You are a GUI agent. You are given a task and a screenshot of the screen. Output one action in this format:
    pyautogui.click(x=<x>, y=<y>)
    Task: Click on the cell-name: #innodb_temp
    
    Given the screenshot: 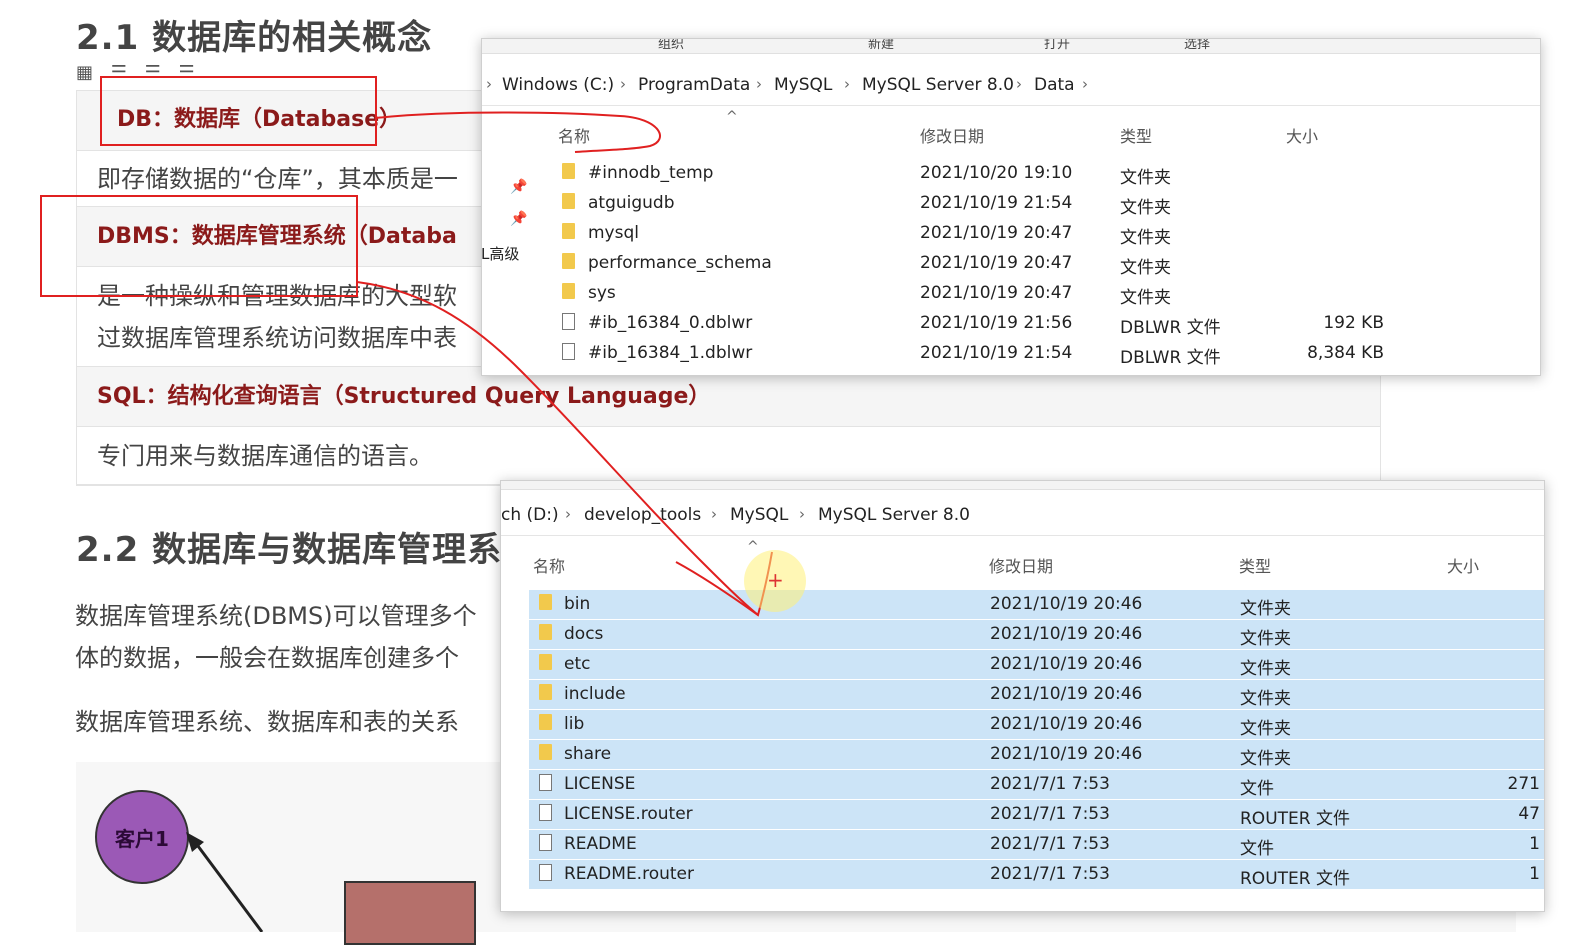 What is the action you would take?
    pyautogui.click(x=651, y=173)
    